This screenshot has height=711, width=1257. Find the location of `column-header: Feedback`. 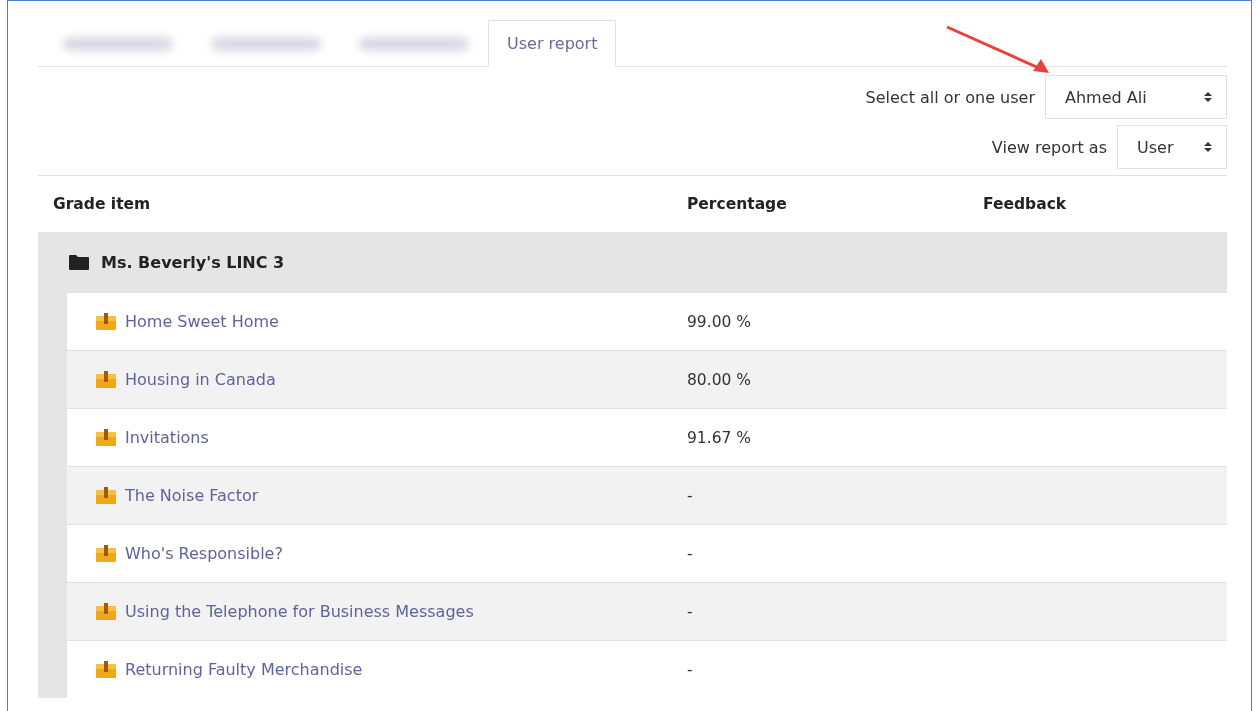

column-header: Feedback is located at coordinates (1025, 204).